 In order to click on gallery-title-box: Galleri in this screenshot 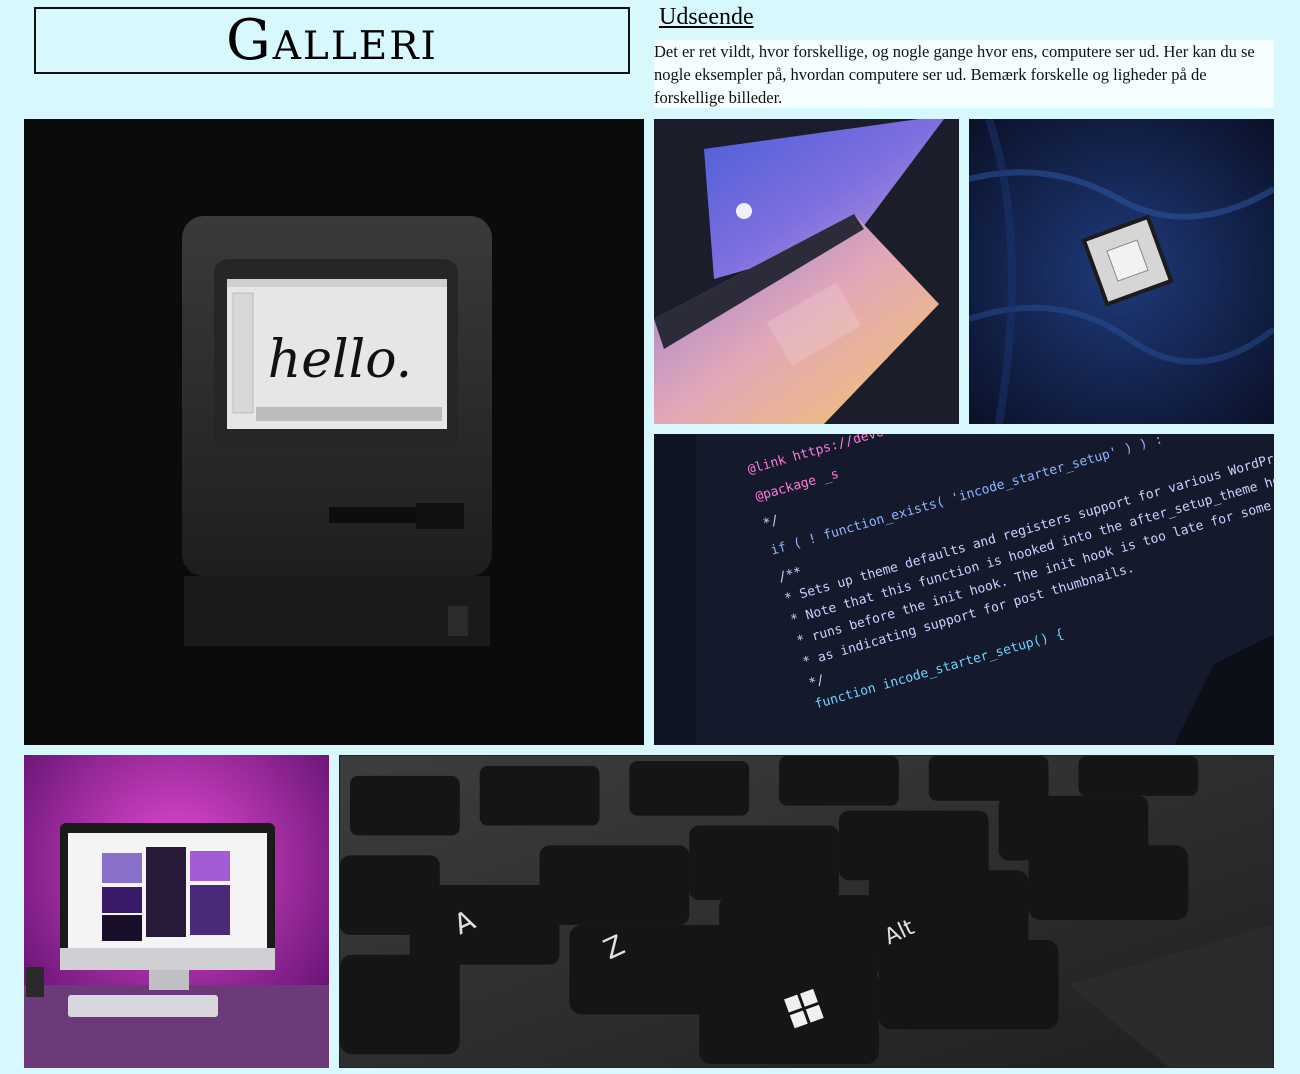, I will do `click(332, 40)`.